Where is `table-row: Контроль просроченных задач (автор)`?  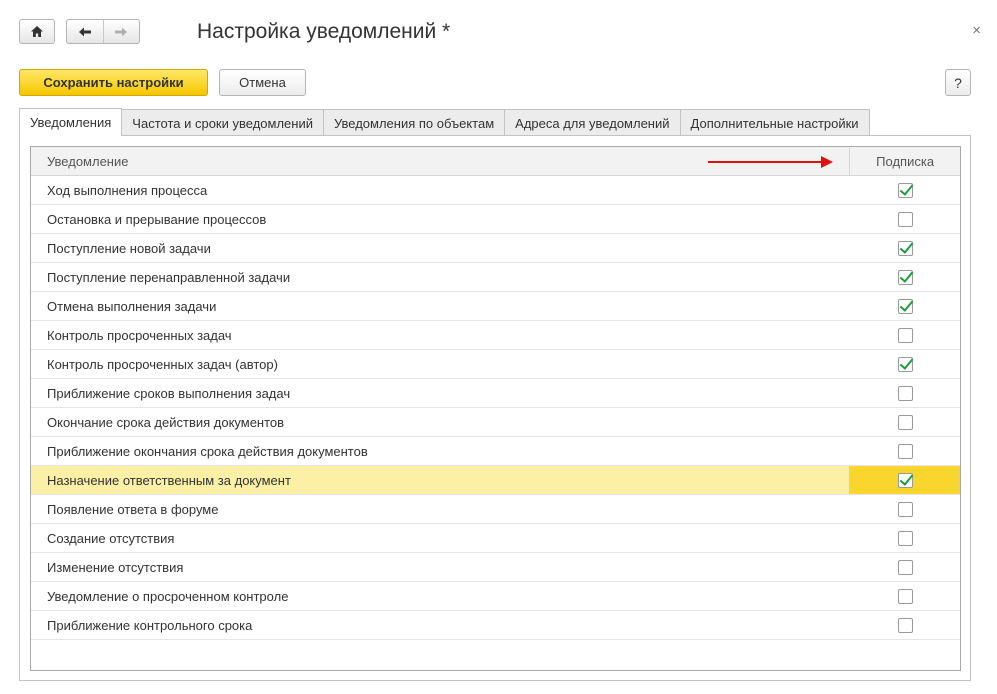
table-row: Контроль просроченных задач (автор) is located at coordinates (495, 364).